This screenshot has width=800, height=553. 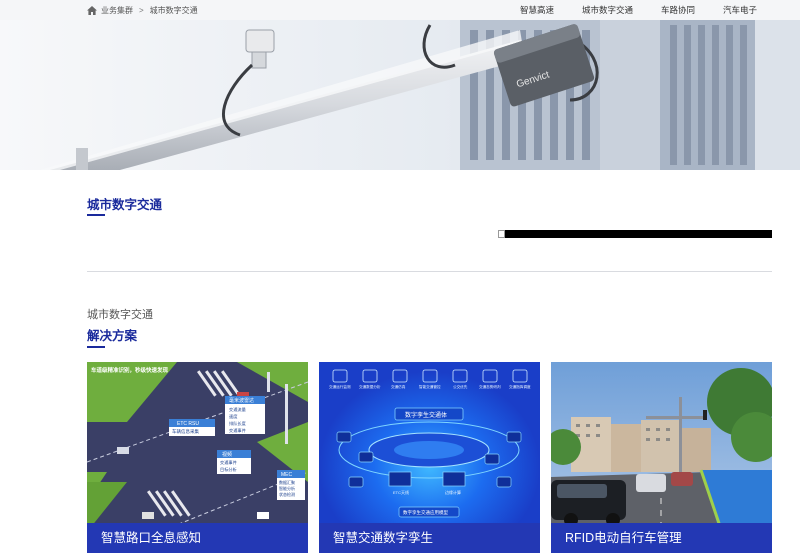 I want to click on twin-top-item-1: 交通运行监测, so click(x=340, y=386).